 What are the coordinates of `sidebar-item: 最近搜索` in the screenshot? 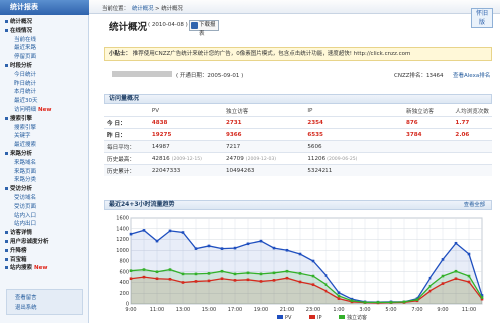 It's located at (25, 145).